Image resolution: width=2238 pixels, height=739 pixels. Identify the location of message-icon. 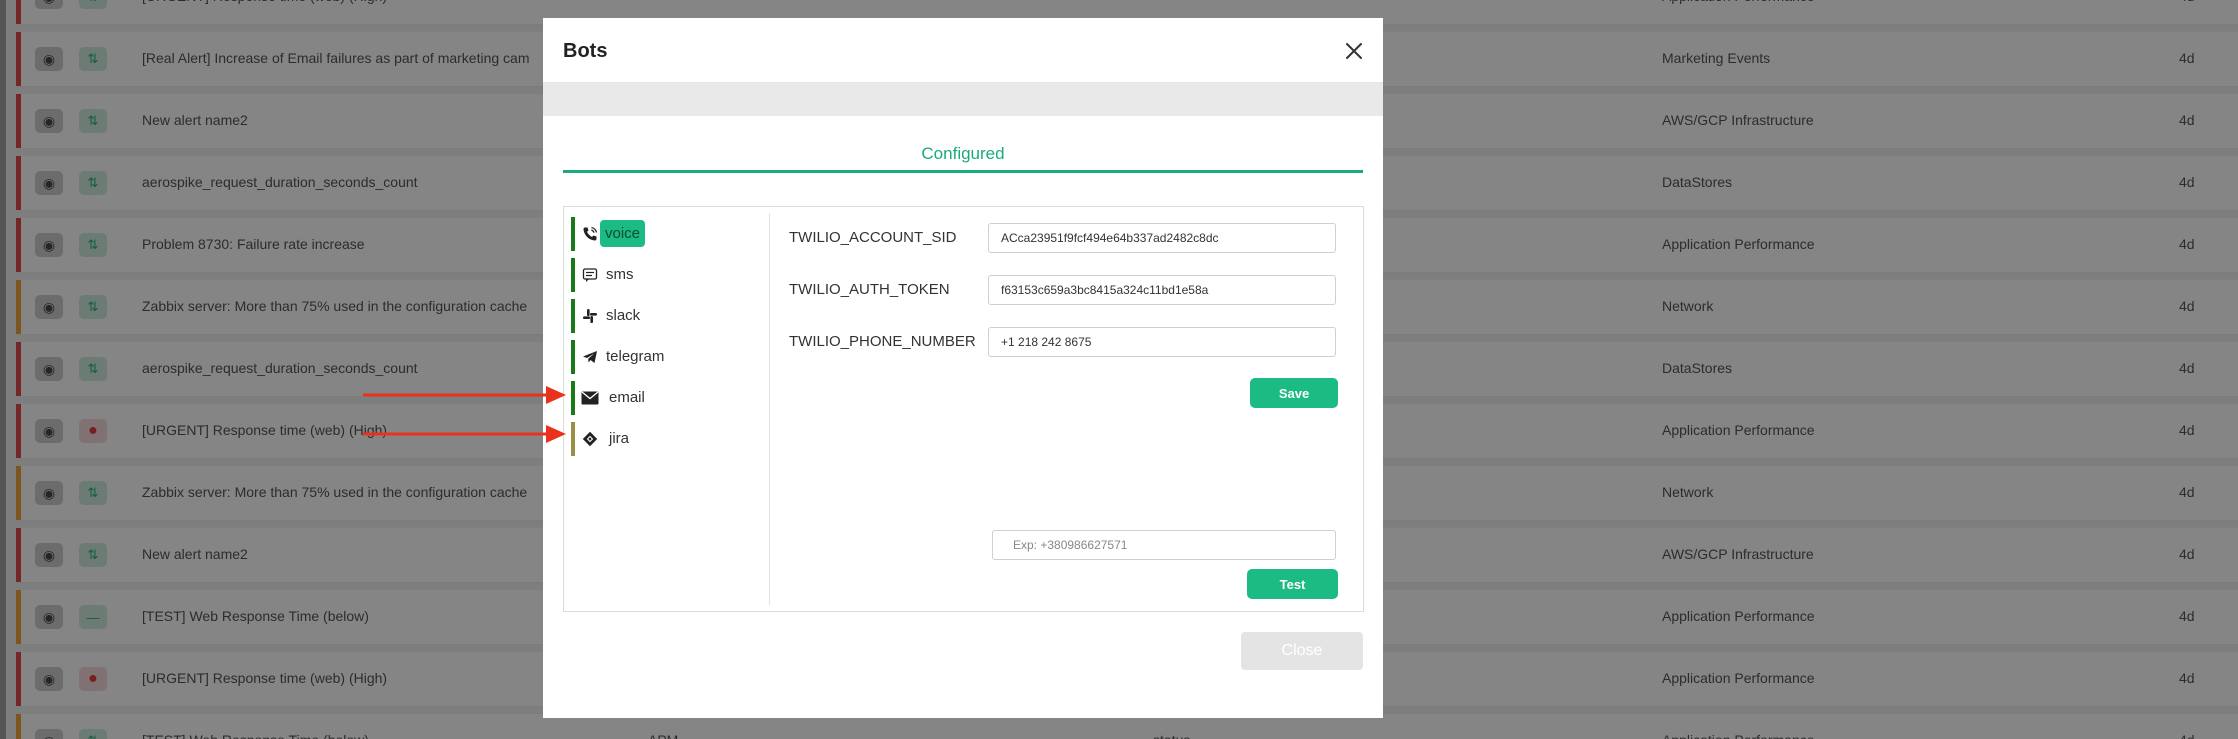
(590, 275).